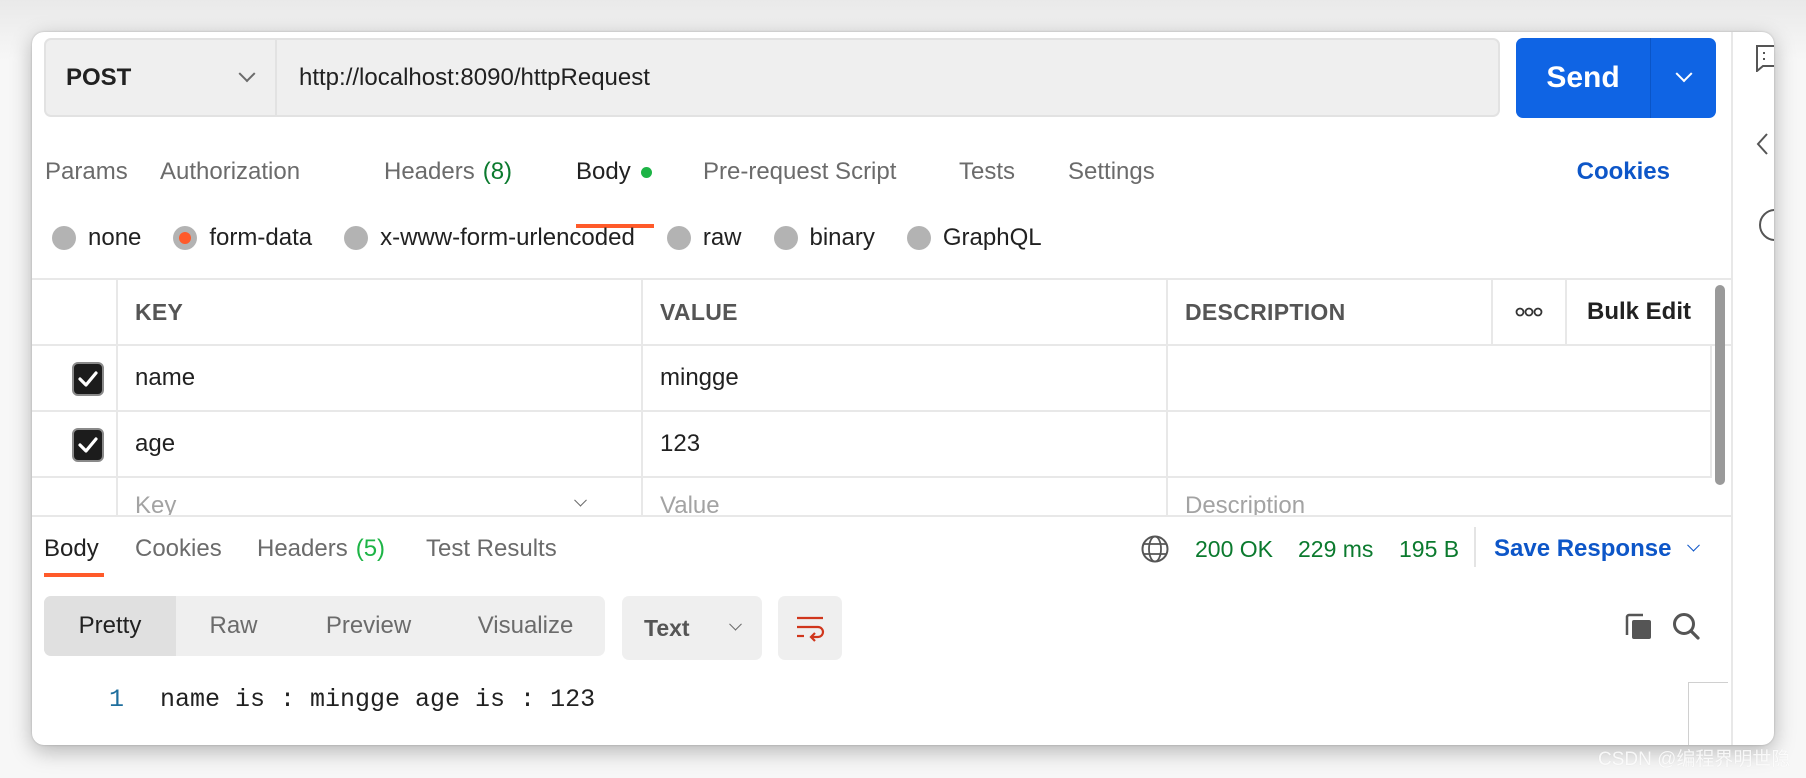  Describe the element at coordinates (321, 549) in the screenshot. I see `response-tab-headers: Headers (5)` at that location.